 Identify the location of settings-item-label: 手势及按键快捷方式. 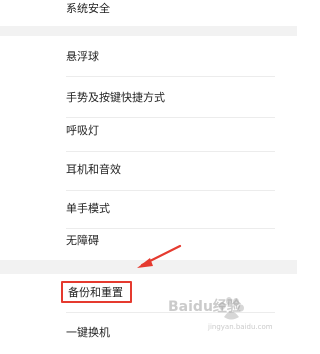
(115, 97).